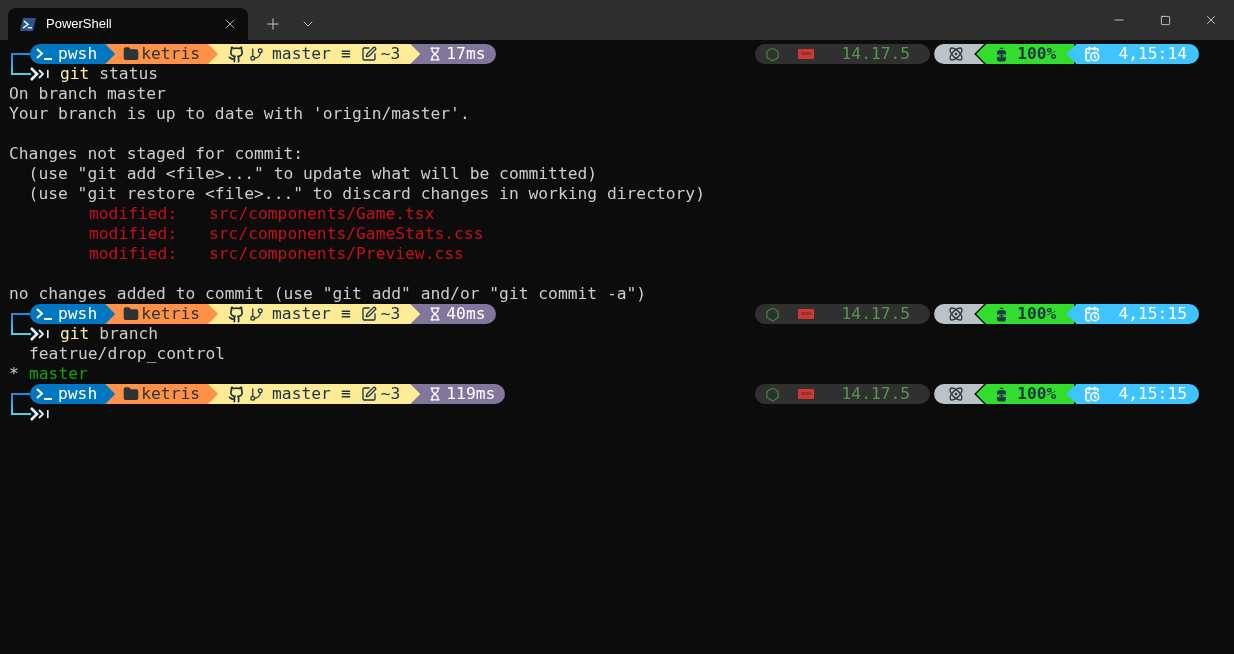  What do you see at coordinates (1165, 20) in the screenshot?
I see `maximize-icon` at bounding box center [1165, 20].